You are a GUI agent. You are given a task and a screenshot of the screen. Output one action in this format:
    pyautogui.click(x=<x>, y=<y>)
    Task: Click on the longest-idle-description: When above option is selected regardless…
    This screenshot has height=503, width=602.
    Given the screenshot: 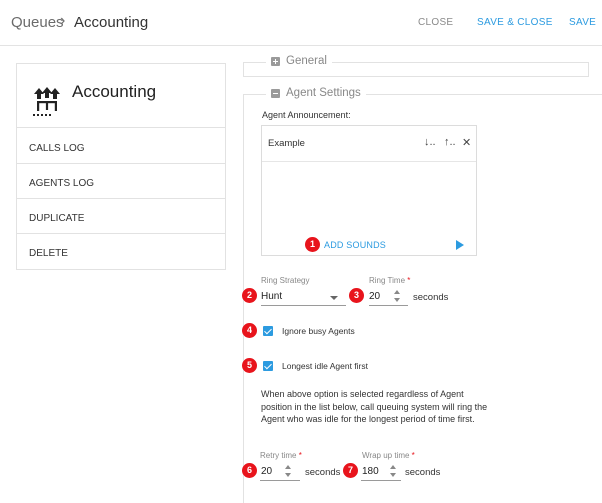 What is the action you would take?
    pyautogui.click(x=374, y=406)
    